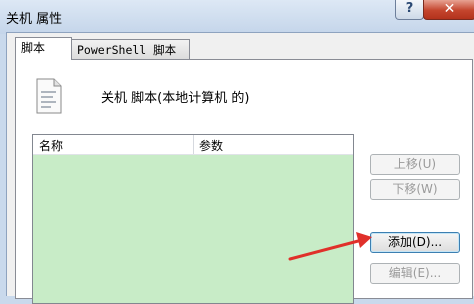 The height and width of the screenshot is (304, 474). Describe the element at coordinates (51, 145) in the screenshot. I see `column-header-name: 名称` at that location.